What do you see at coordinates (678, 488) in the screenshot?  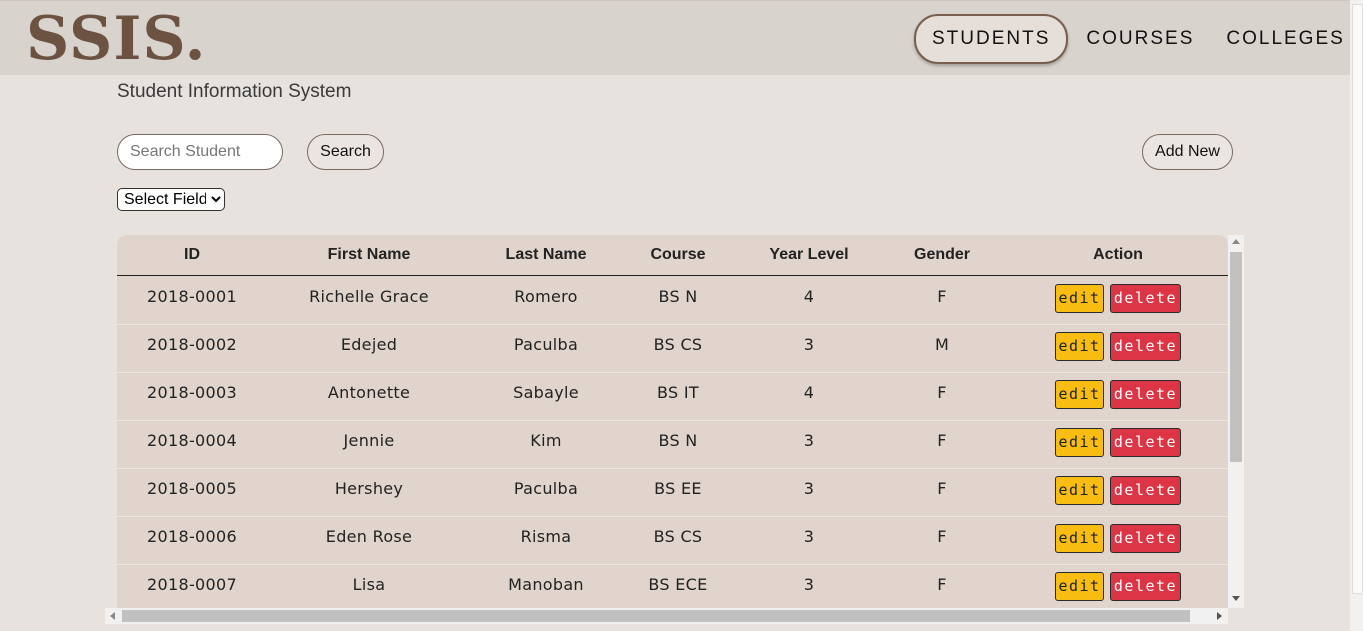 I see `cell-course: BS EE` at bounding box center [678, 488].